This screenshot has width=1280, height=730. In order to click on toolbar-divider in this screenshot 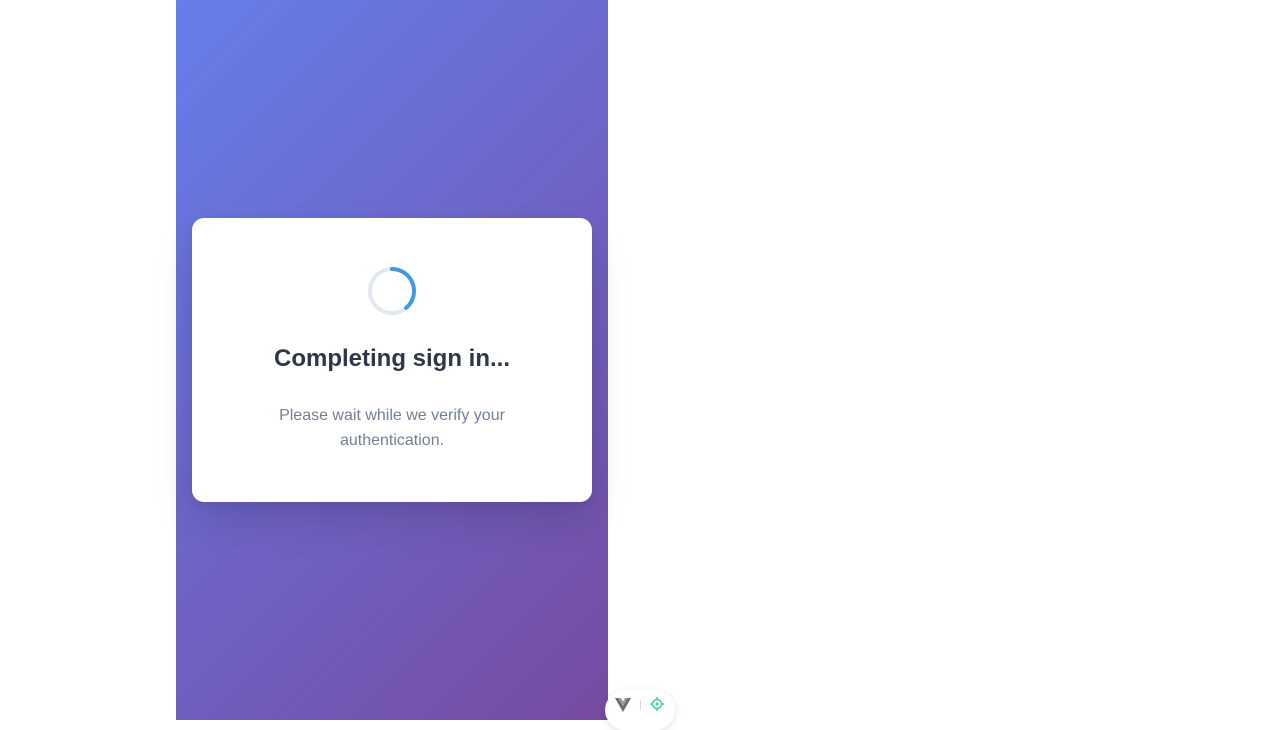, I will do `click(640, 705)`.